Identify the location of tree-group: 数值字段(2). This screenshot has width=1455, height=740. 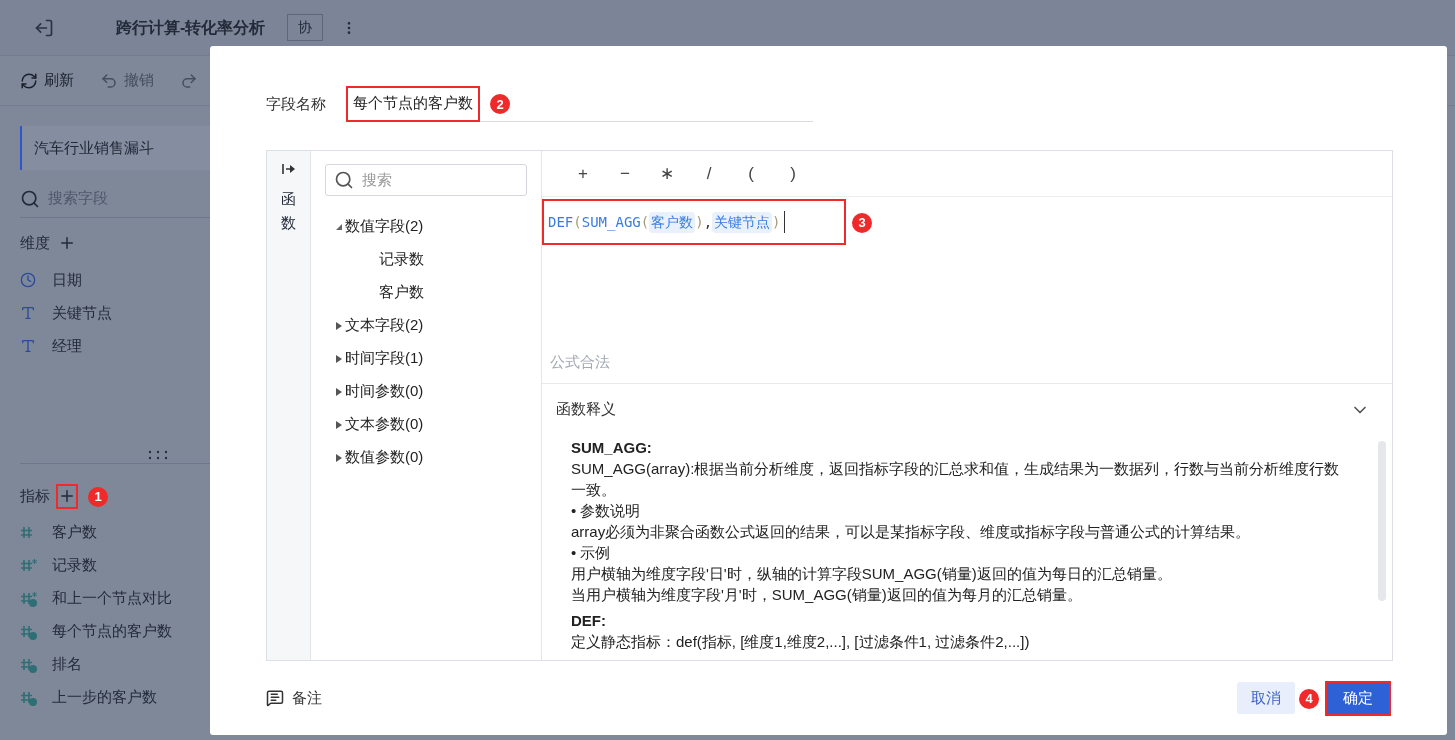
(384, 226).